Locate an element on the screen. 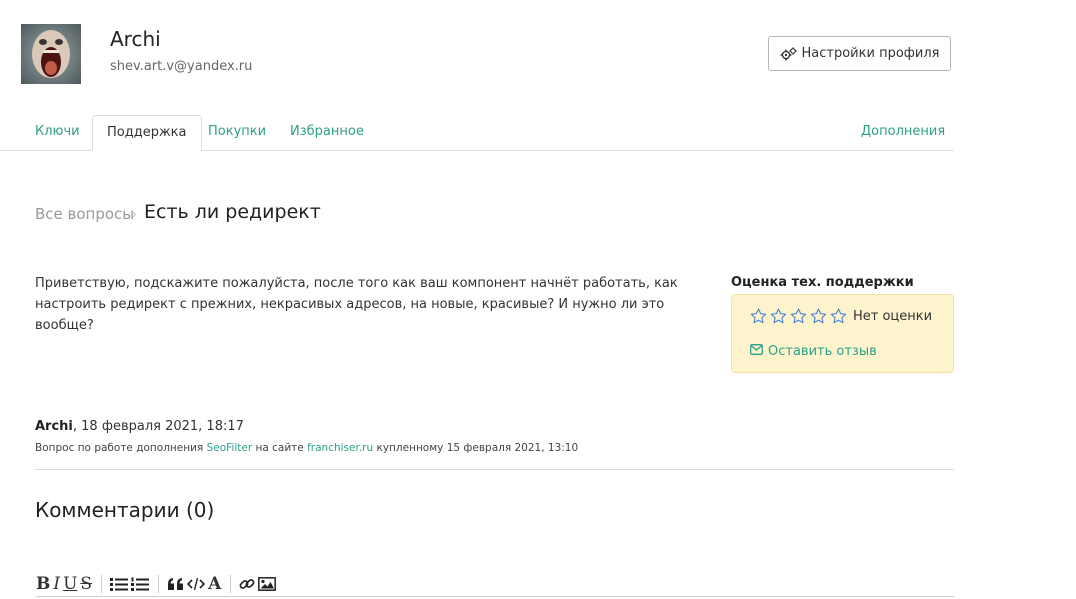  tab-keys: Ключи is located at coordinates (57, 131).